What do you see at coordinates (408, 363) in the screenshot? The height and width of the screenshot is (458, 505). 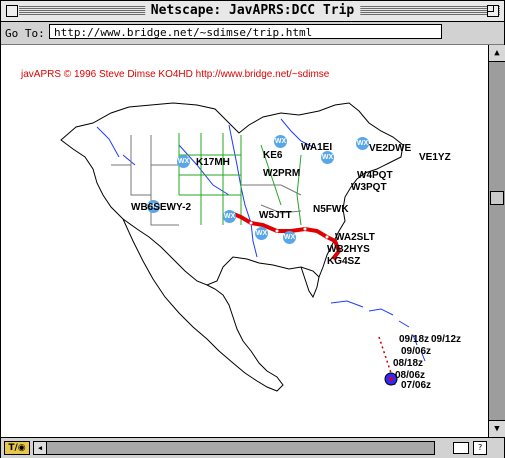 I see `storm-time-label: 08/18z` at bounding box center [408, 363].